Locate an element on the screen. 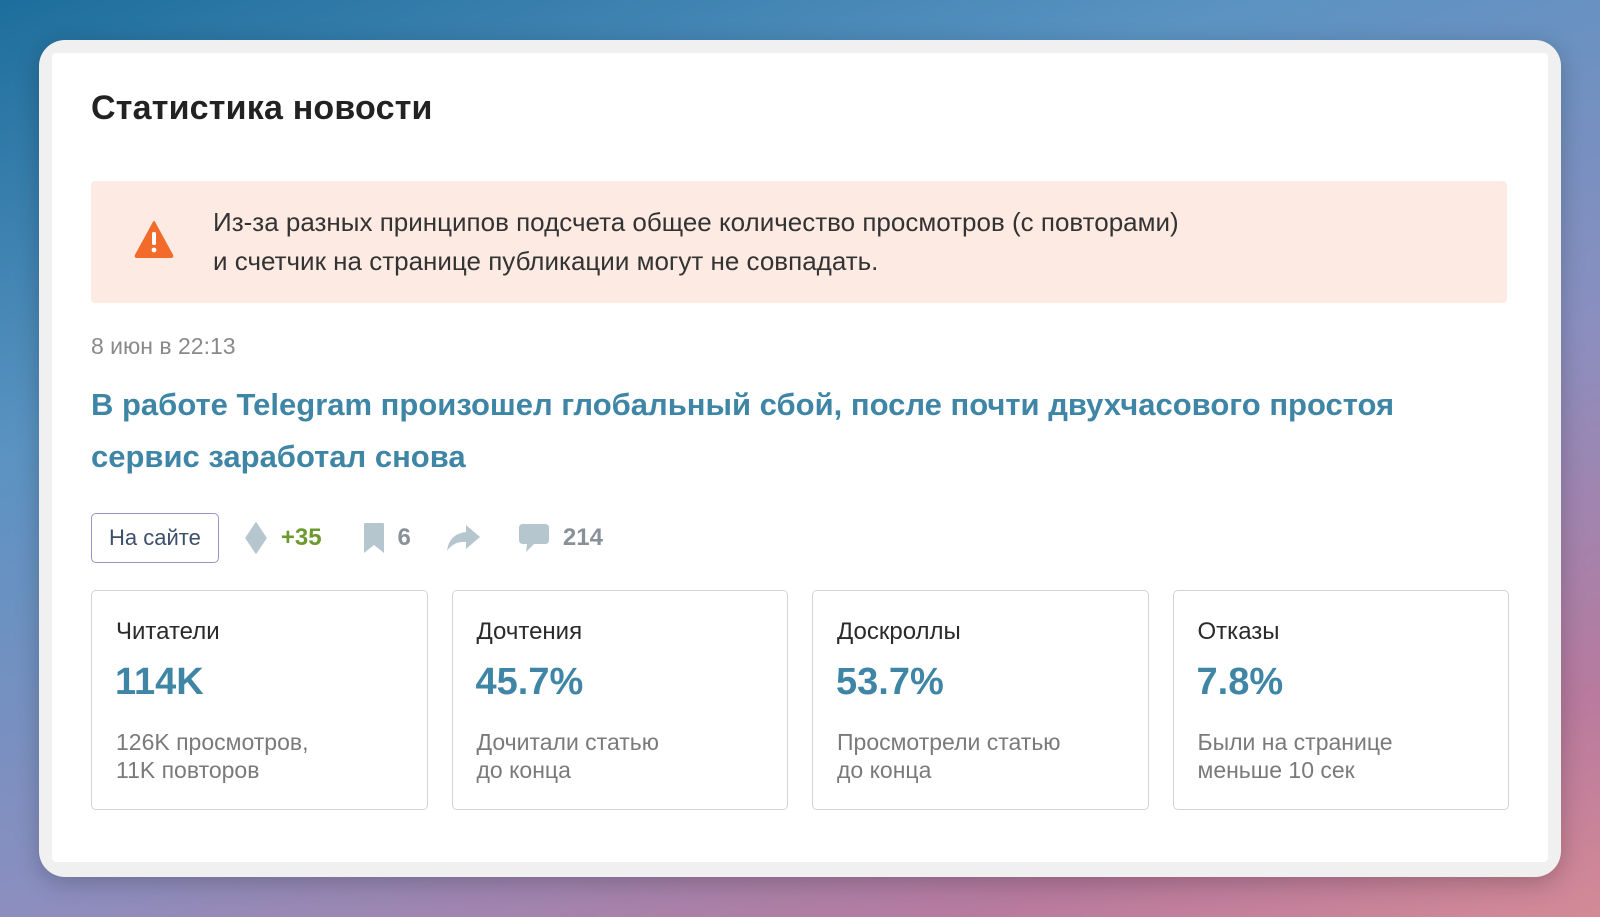  stat-label: Читатели is located at coordinates (168, 631).